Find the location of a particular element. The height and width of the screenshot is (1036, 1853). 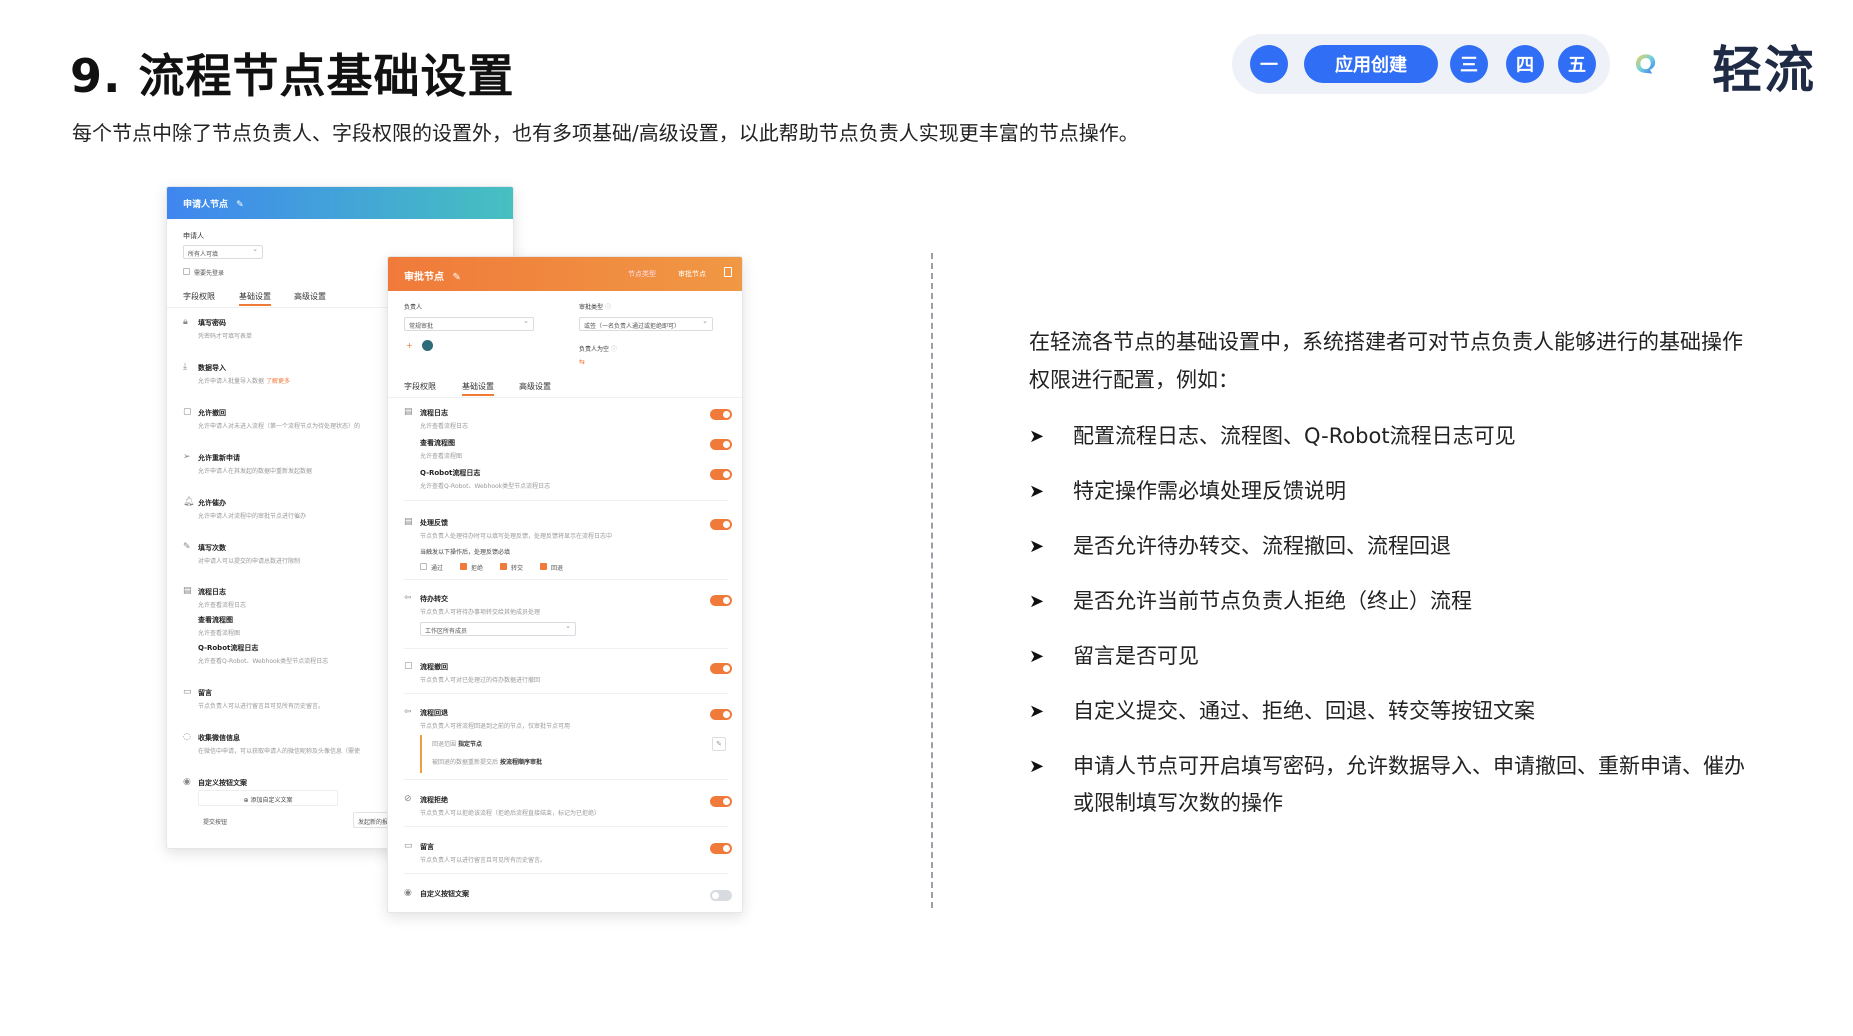

bullet-item: ➤ 留言是否可见 is located at coordinates (1389, 656).